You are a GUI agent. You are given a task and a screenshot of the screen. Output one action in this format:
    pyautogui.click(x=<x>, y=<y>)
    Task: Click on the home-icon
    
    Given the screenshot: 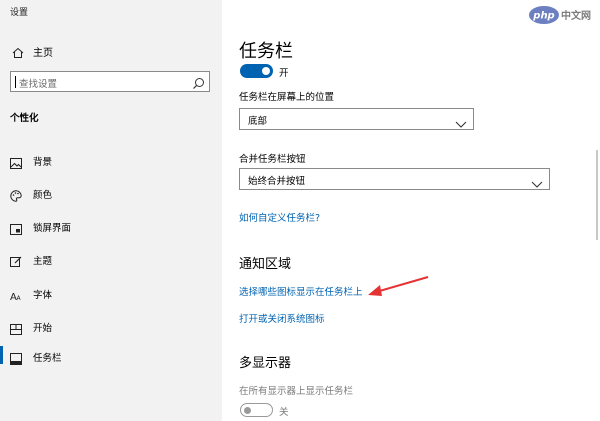 What is the action you would take?
    pyautogui.click(x=18, y=53)
    